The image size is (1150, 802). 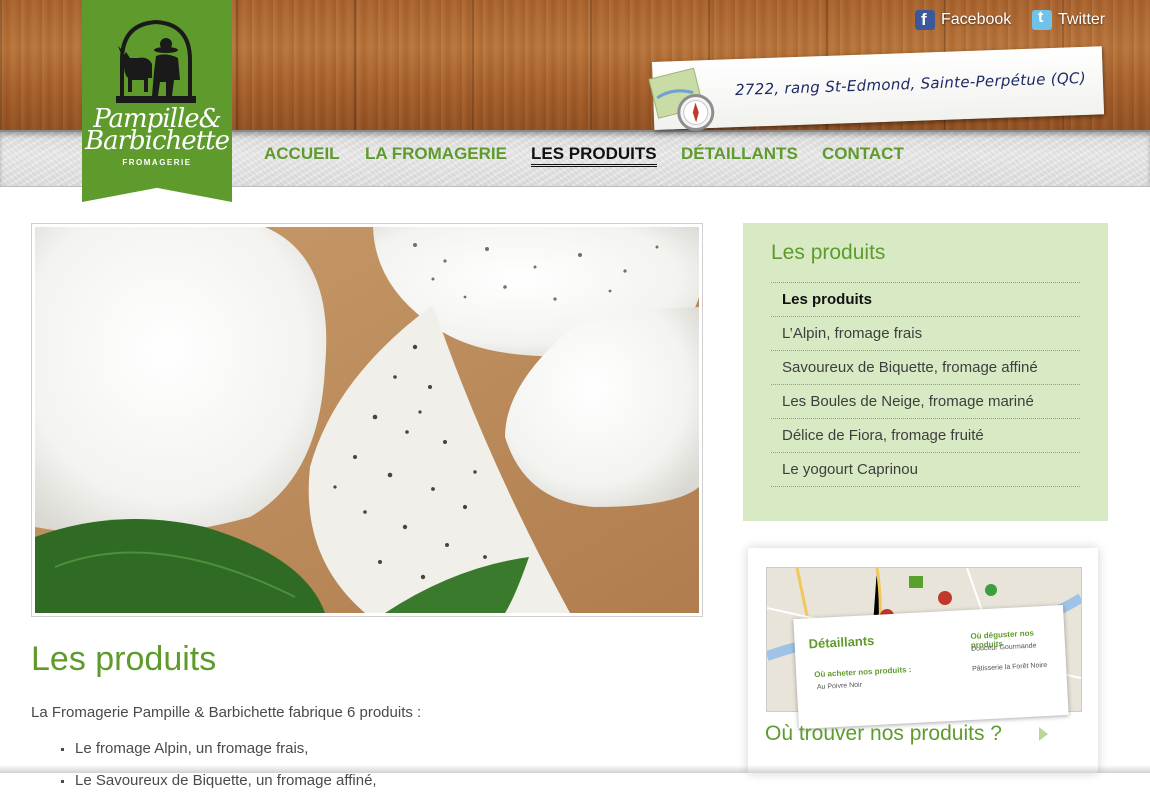 I want to click on logo-text-line2: Barbichette, so click(x=157, y=141).